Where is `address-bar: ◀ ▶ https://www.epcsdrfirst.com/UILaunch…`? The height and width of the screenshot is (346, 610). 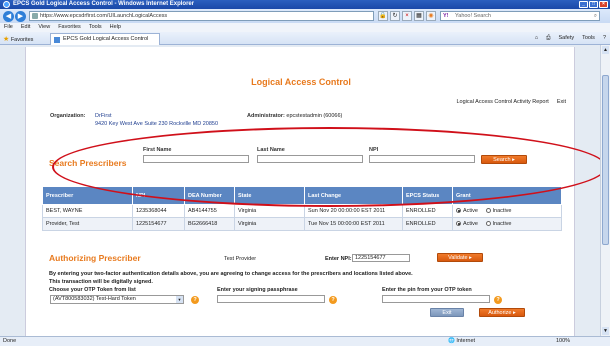 address-bar: ◀ ▶ https://www.epcsdrfirst.com/UILaunch… is located at coordinates (305, 16).